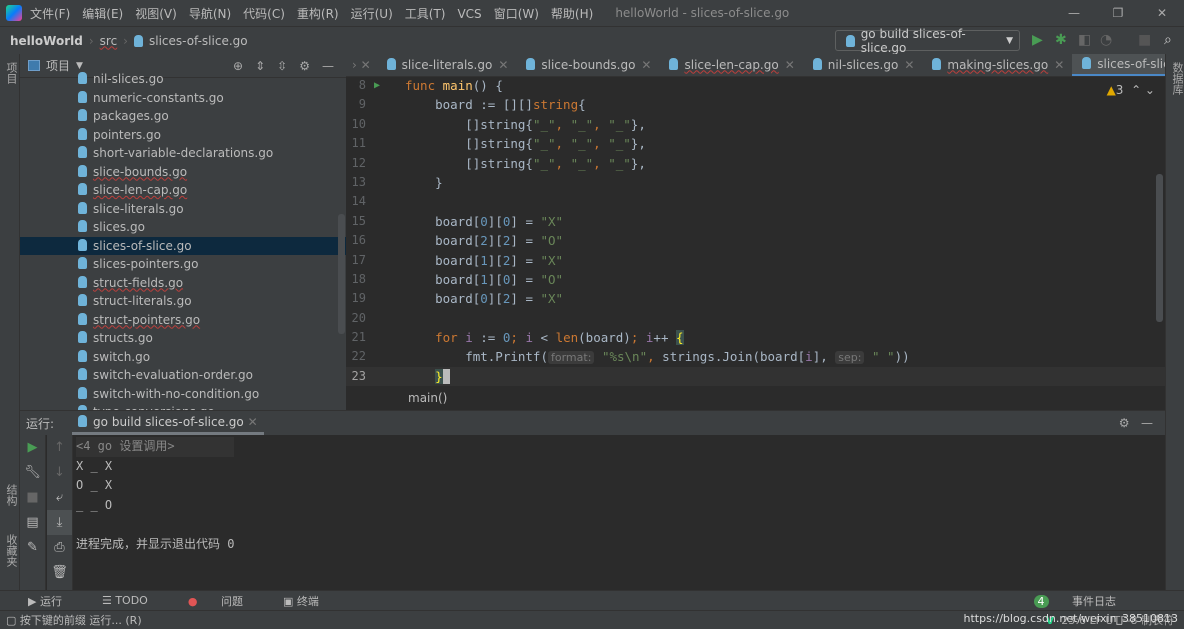  I want to click on locate-icon: ⊕, so click(238, 66).